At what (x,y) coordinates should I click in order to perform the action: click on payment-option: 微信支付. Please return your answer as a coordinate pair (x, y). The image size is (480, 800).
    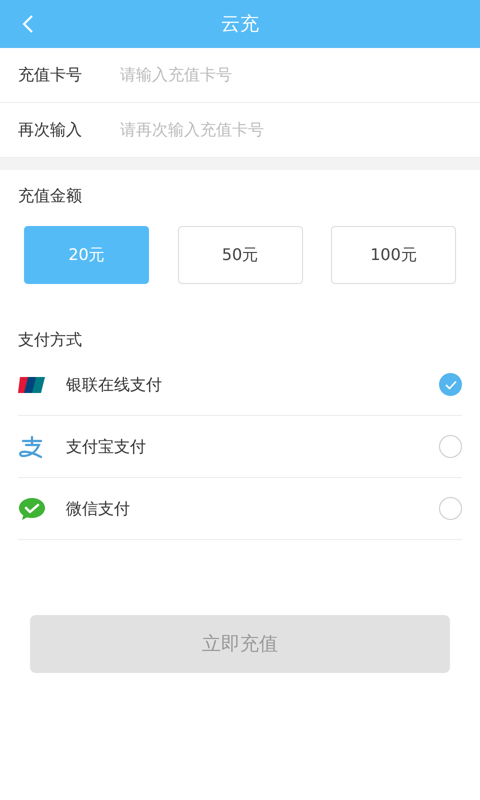
    Looking at the image, I should click on (240, 509).